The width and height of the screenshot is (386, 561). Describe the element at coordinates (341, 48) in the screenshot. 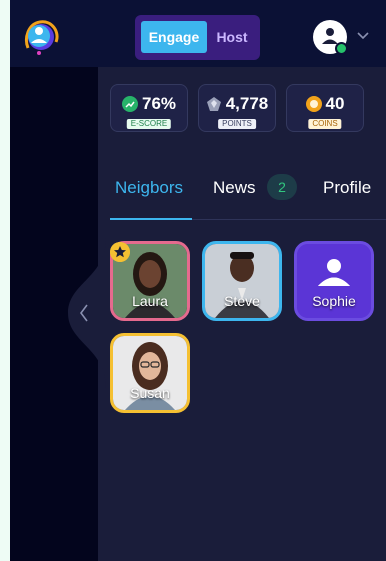

I see `online-status-dot` at that location.